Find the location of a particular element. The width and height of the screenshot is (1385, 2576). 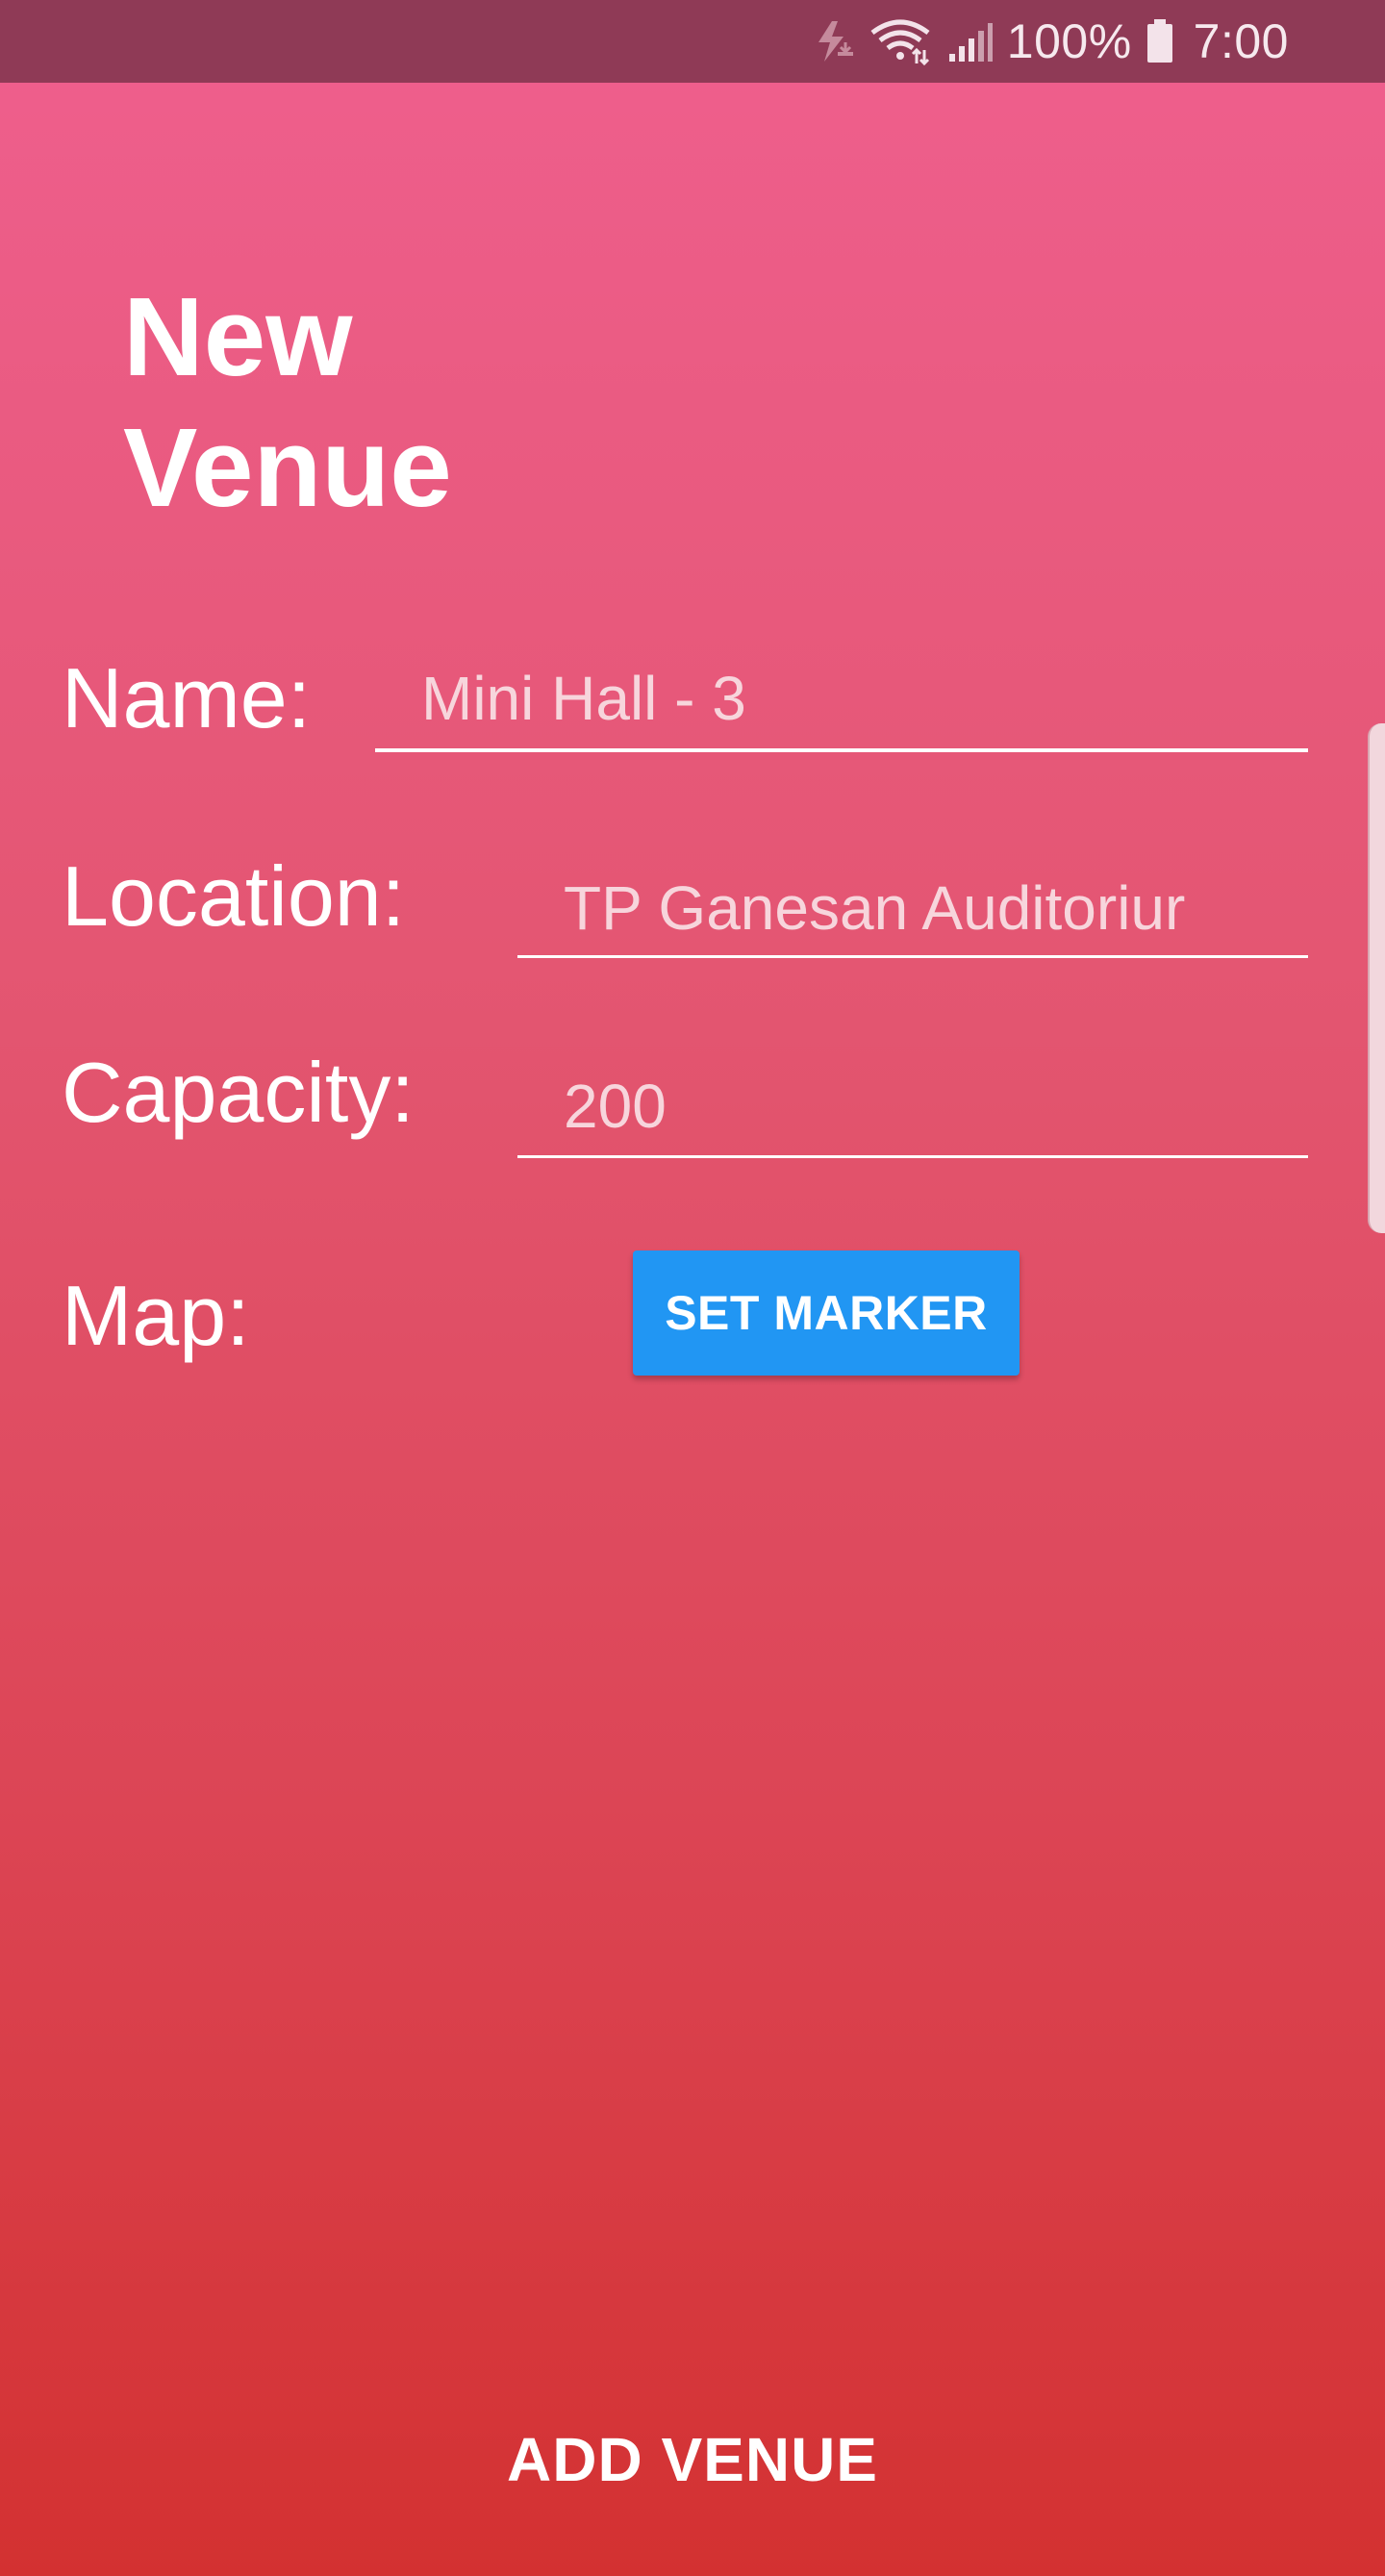

name-label: Name: is located at coordinates (187, 697).